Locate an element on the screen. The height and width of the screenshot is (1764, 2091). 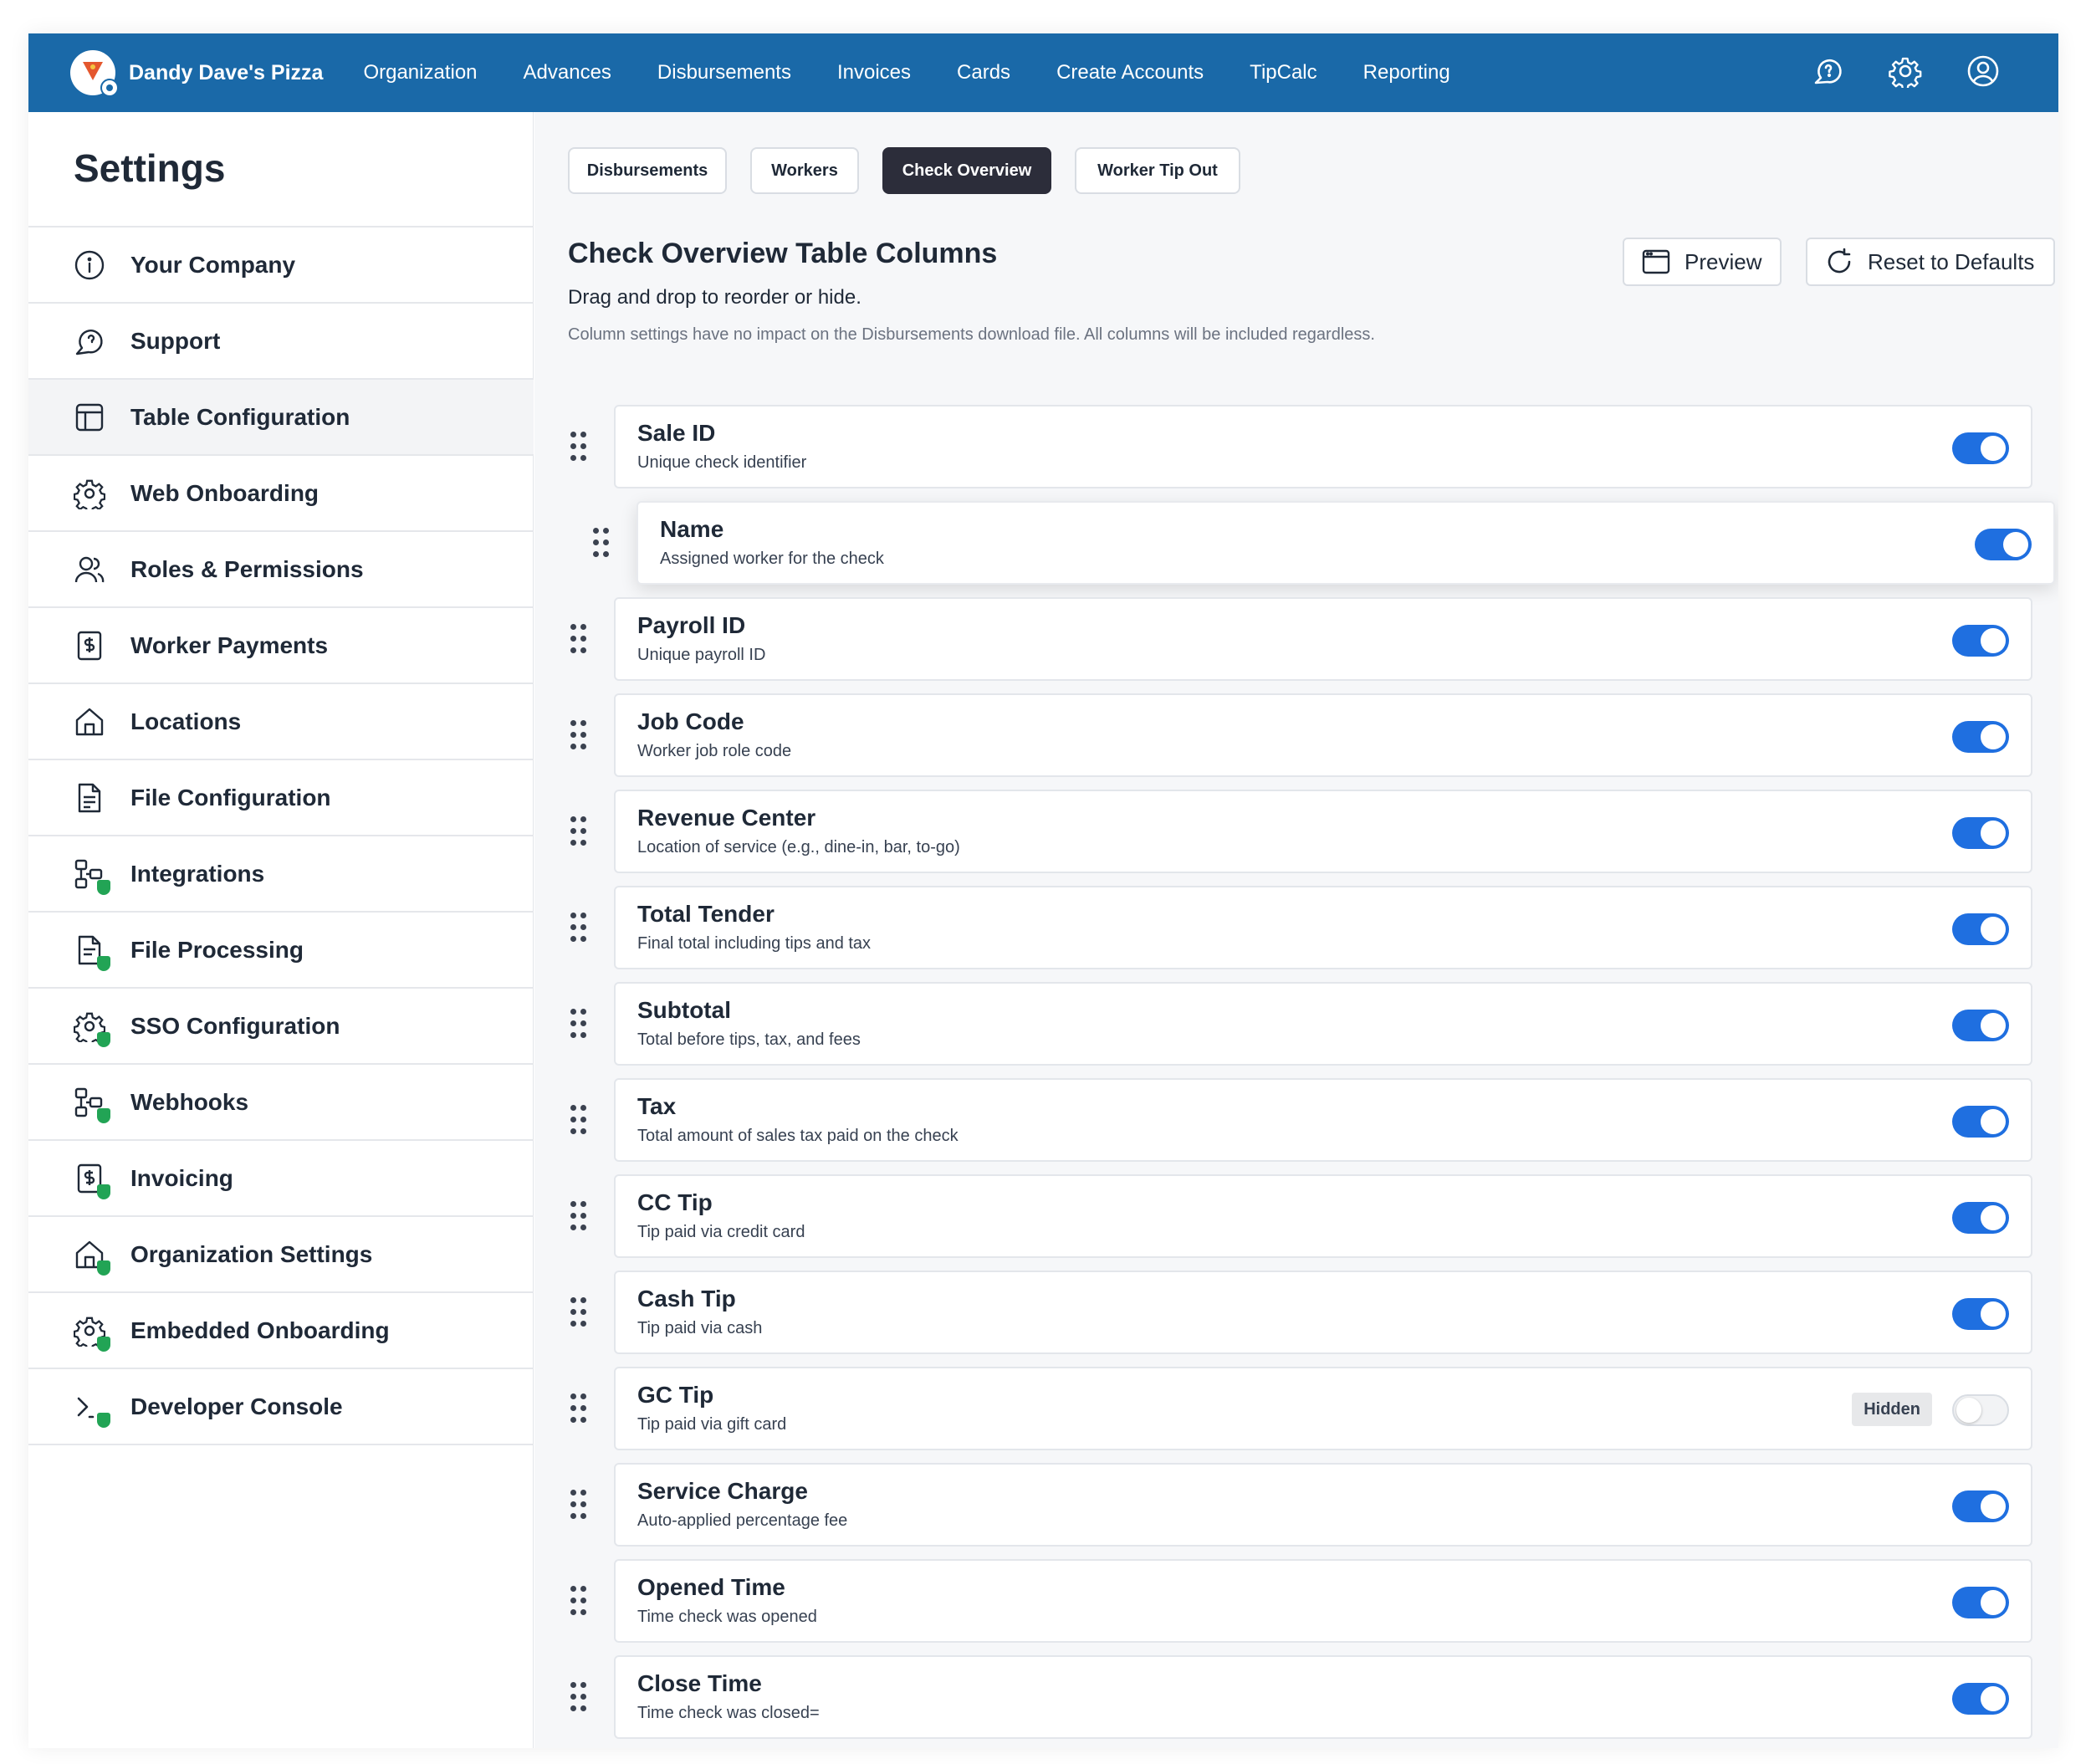
pizza-logo-icon is located at coordinates (94, 73).